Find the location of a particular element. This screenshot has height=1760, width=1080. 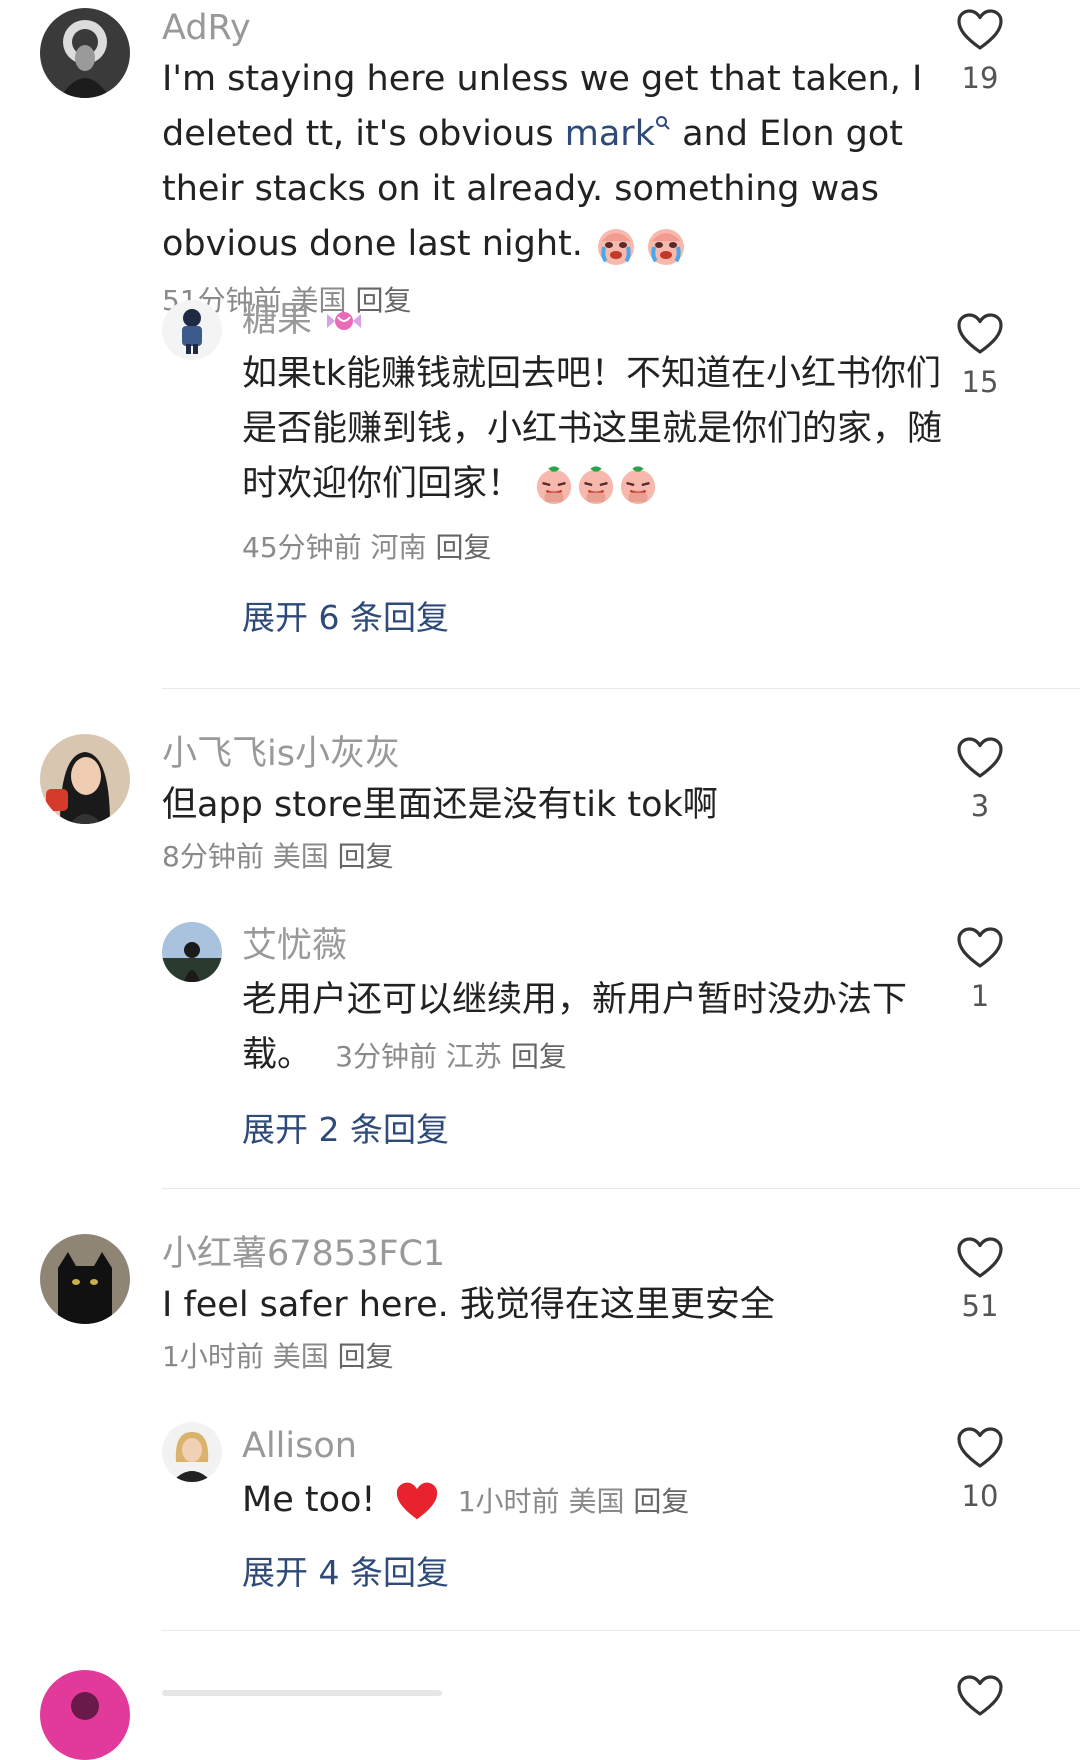

red-heart-emoji is located at coordinates (417, 1501).